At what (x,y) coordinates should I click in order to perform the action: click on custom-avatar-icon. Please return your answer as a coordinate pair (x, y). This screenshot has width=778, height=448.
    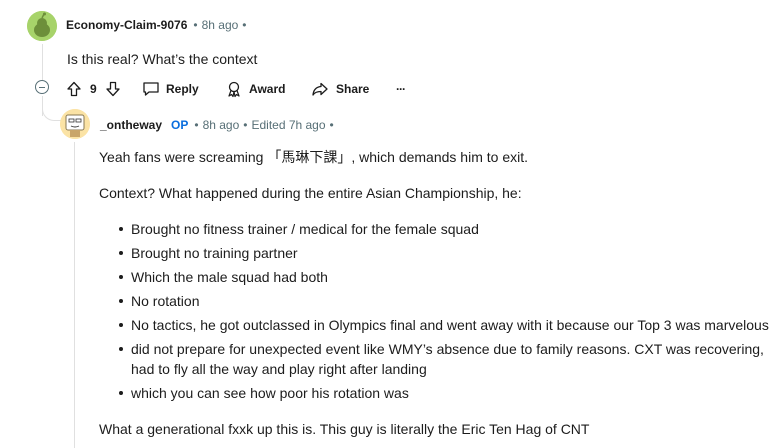
    Looking at the image, I should click on (75, 124).